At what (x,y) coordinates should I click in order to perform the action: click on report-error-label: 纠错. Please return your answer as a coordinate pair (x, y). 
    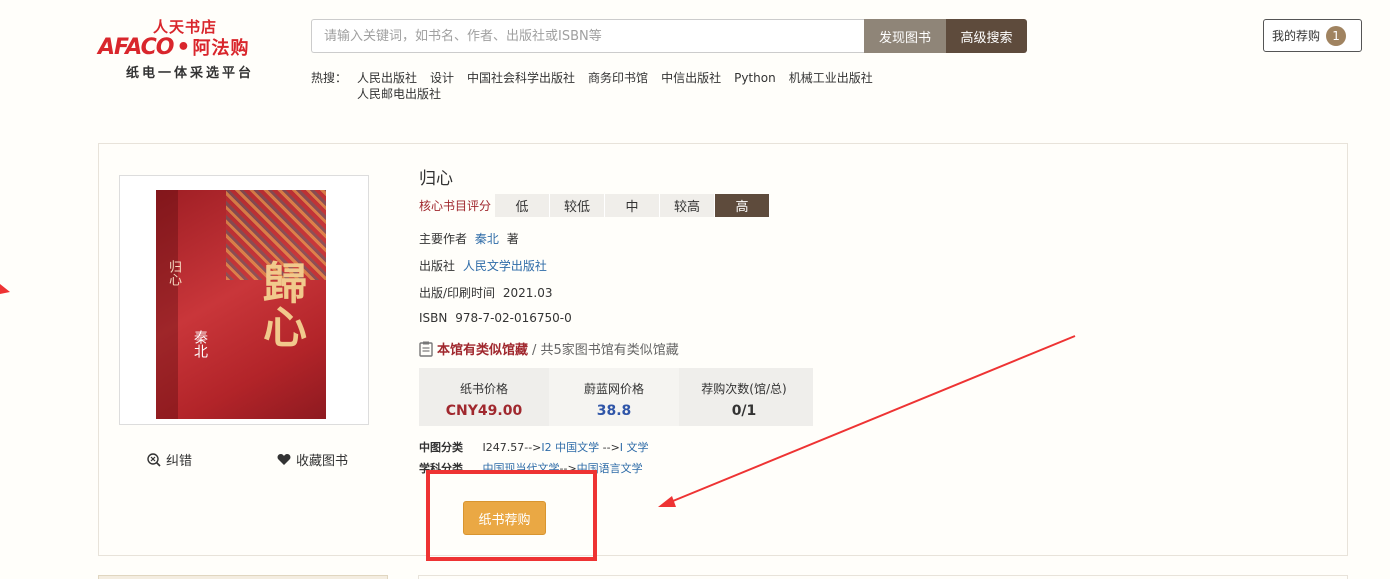
    Looking at the image, I should click on (179, 461).